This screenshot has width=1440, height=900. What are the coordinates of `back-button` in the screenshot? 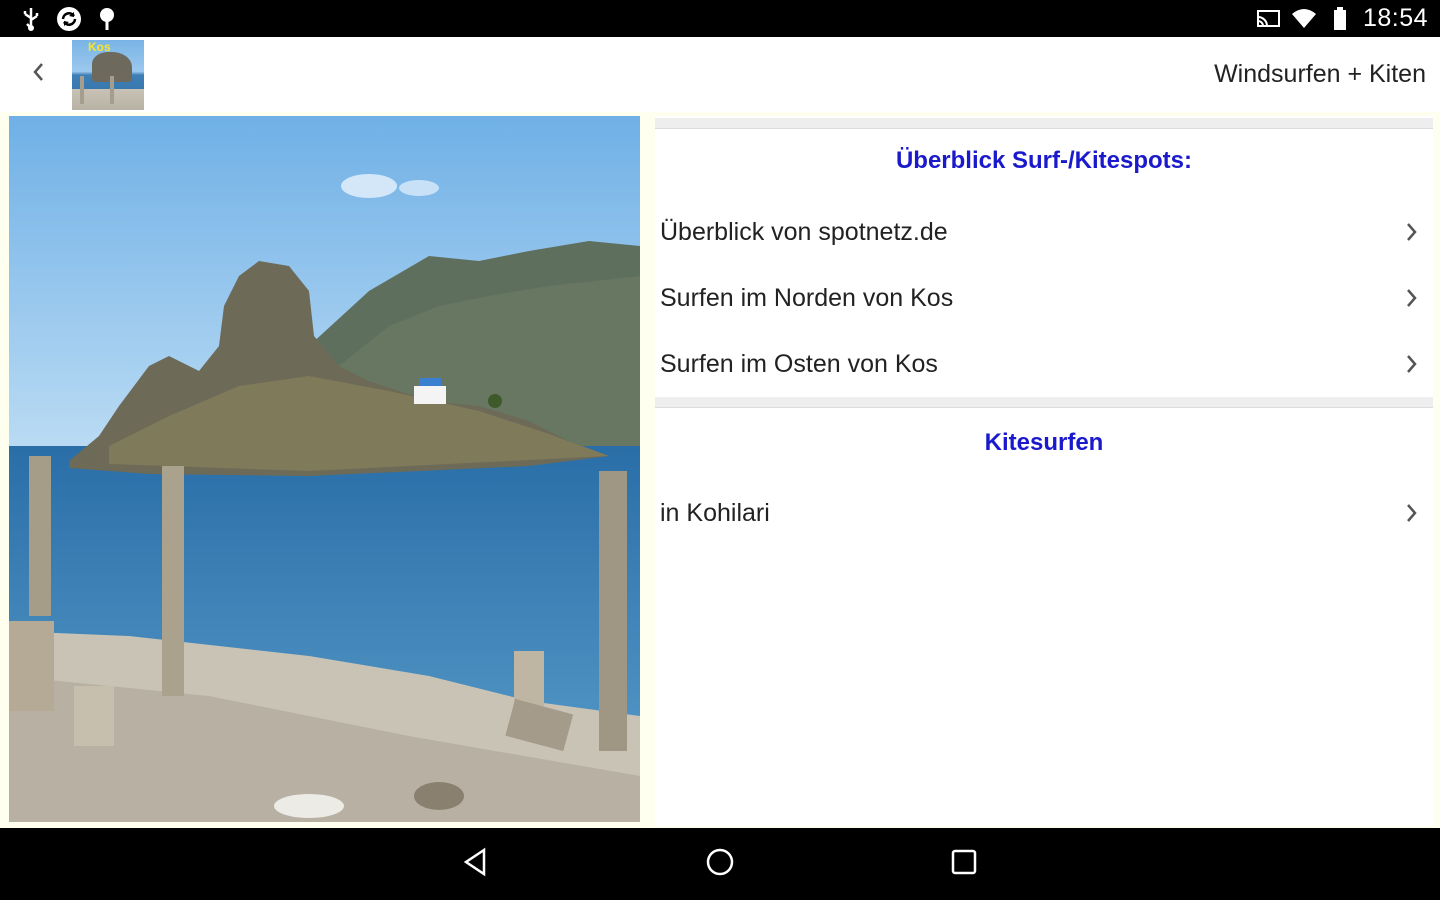 It's located at (38, 74).